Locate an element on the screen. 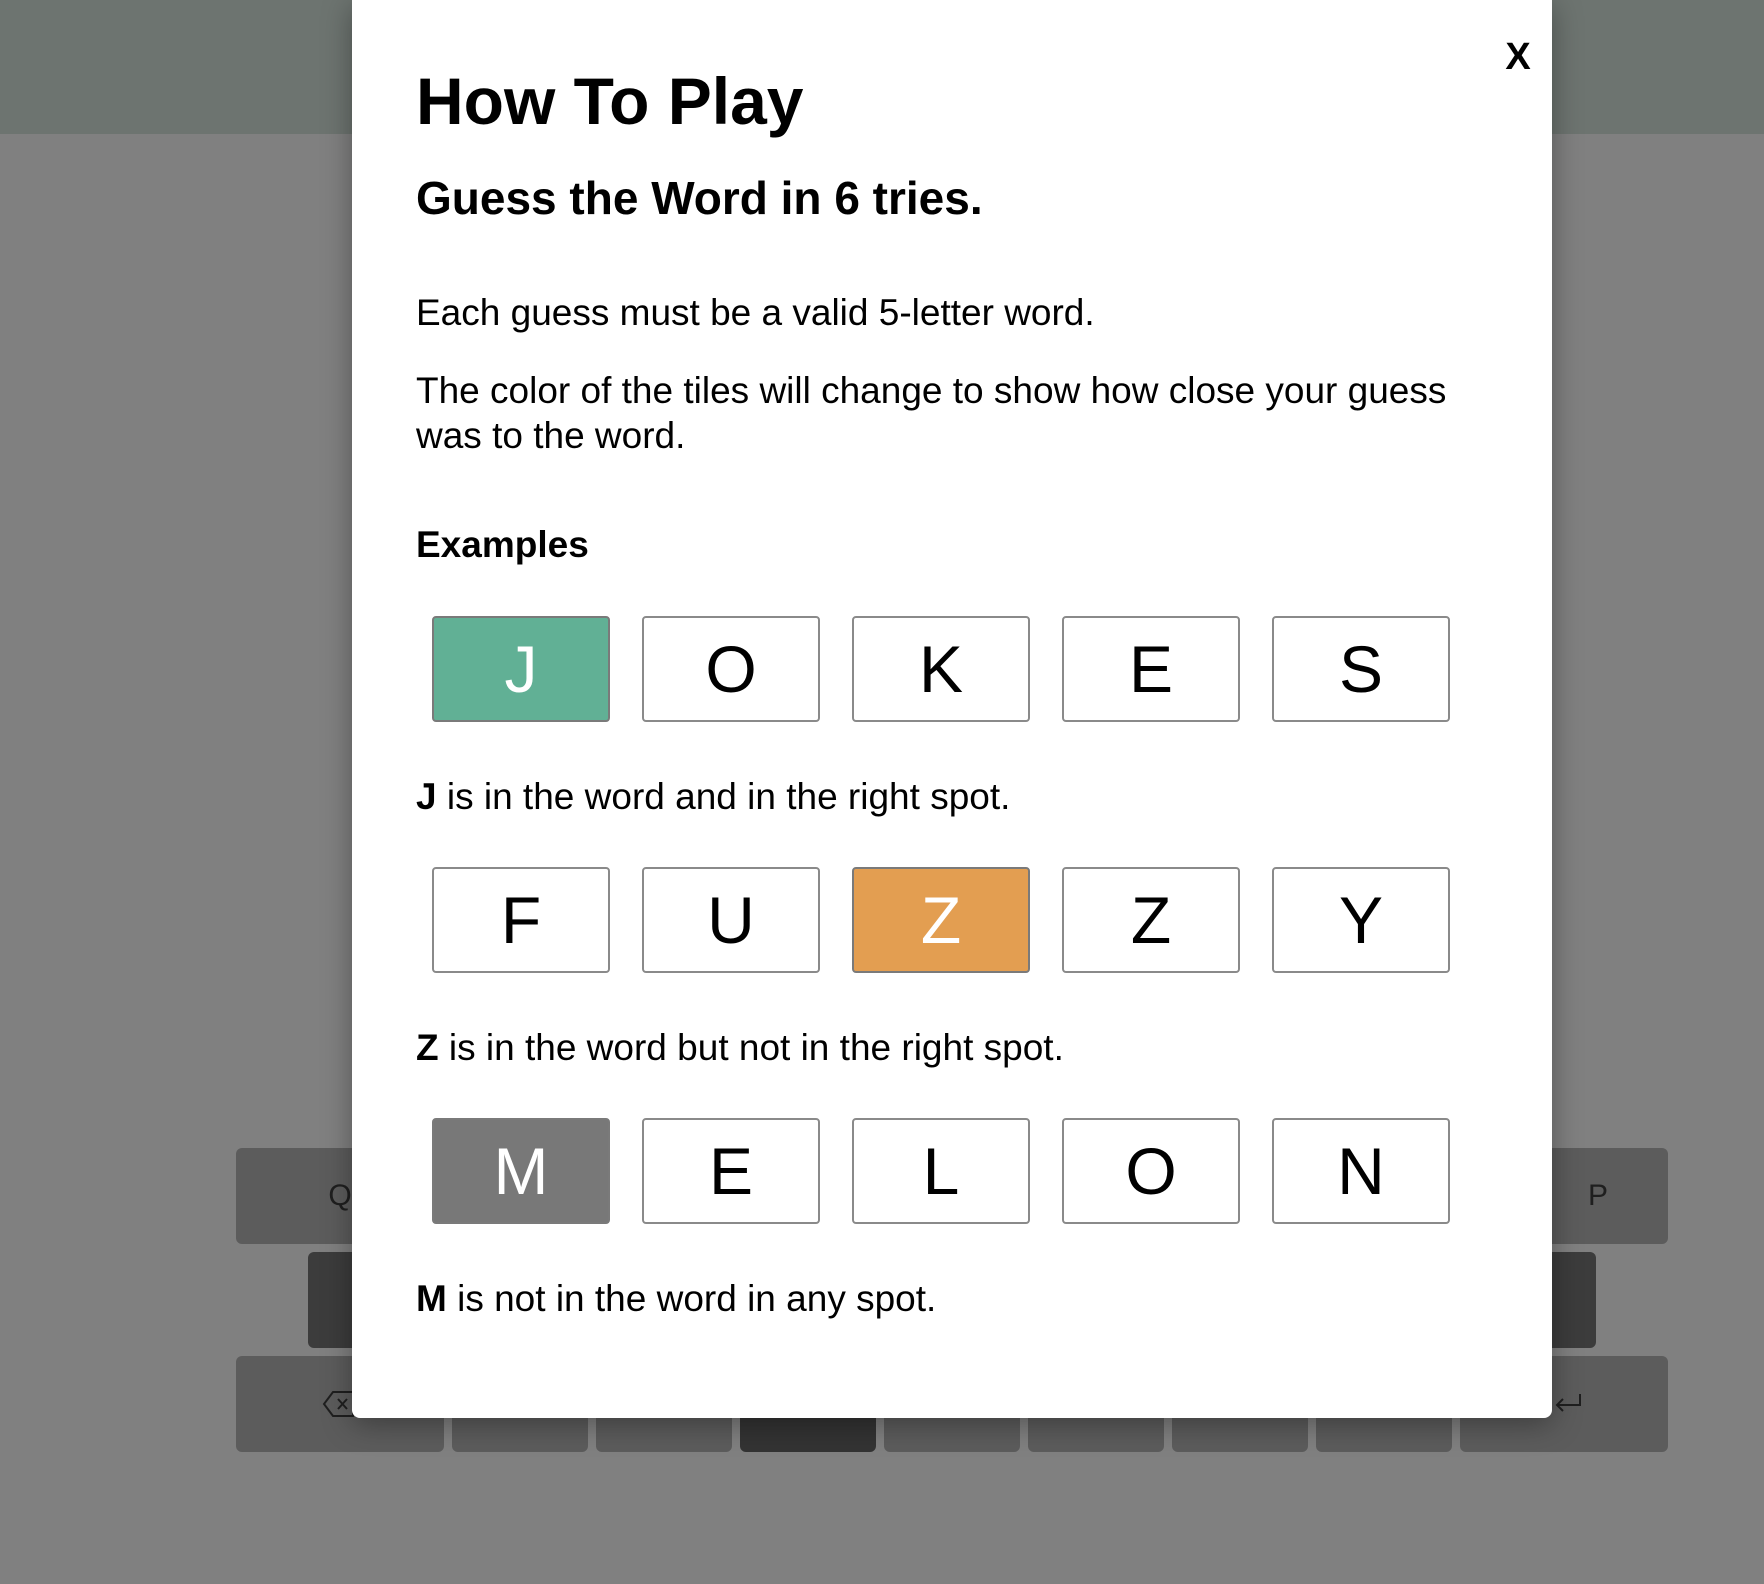 The height and width of the screenshot is (1584, 1764). key-p-label: P is located at coordinates (1597, 1195).